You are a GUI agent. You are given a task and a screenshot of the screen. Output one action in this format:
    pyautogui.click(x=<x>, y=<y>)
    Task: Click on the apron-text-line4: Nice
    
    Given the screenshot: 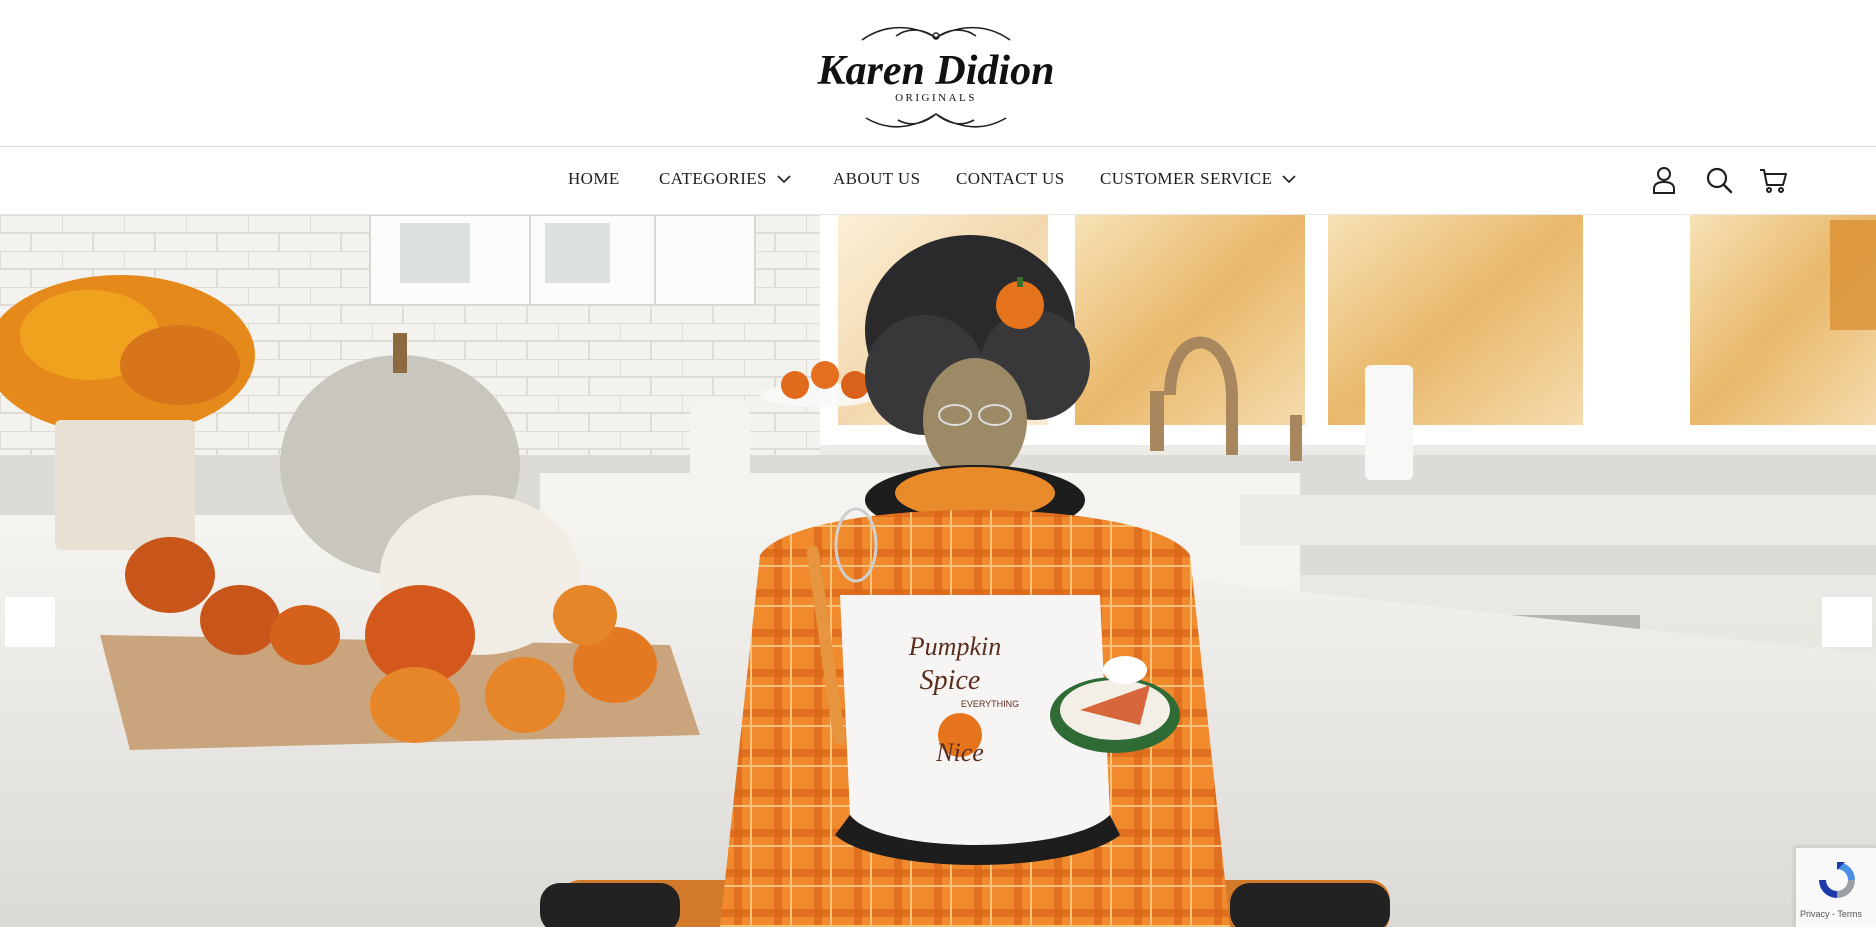 What is the action you would take?
    pyautogui.click(x=959, y=752)
    